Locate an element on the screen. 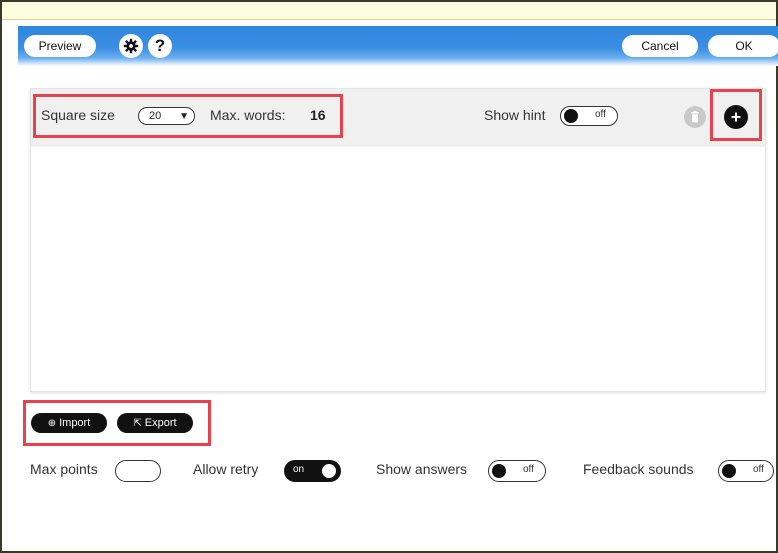 The image size is (778, 553). highlight-box-square-size is located at coordinates (188, 116).